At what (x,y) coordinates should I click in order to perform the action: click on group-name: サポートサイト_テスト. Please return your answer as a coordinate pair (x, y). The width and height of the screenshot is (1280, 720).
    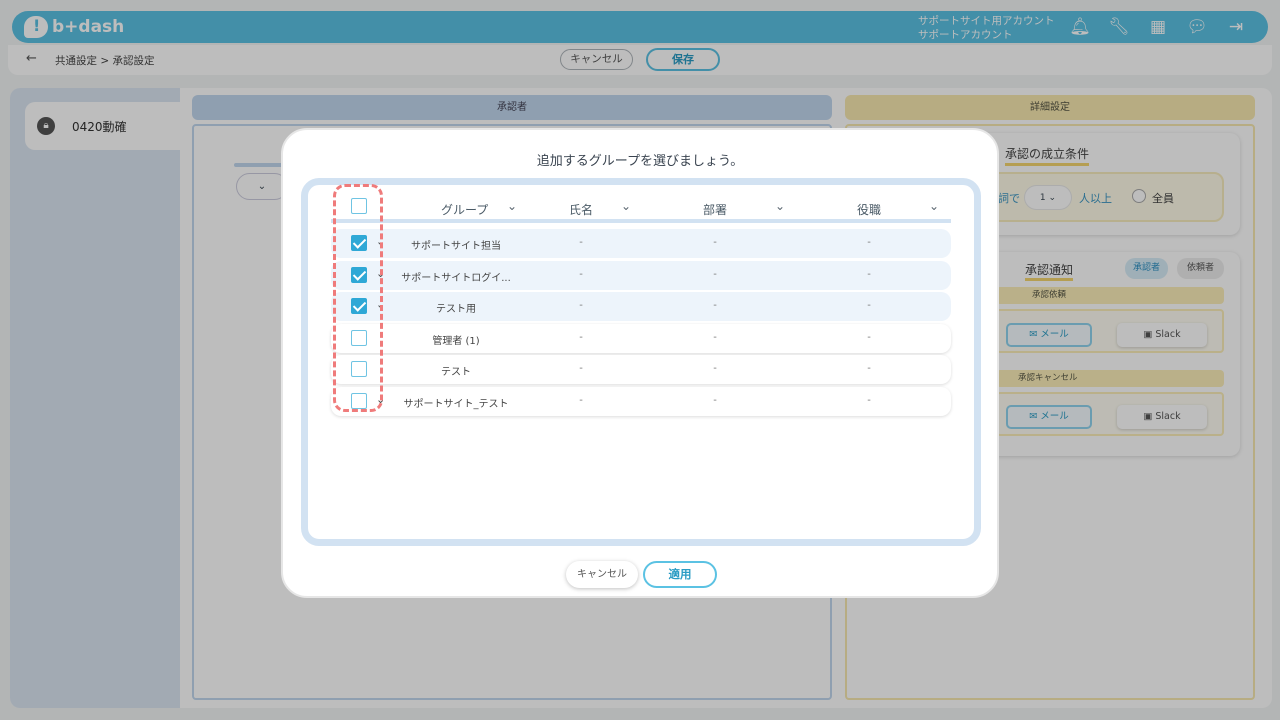
    Looking at the image, I should click on (456, 404).